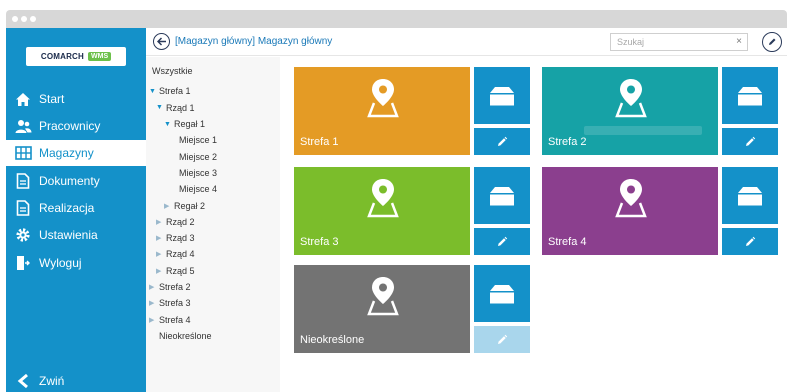  What do you see at coordinates (76, 99) in the screenshot?
I see `sidebar-item-start: Start` at bounding box center [76, 99].